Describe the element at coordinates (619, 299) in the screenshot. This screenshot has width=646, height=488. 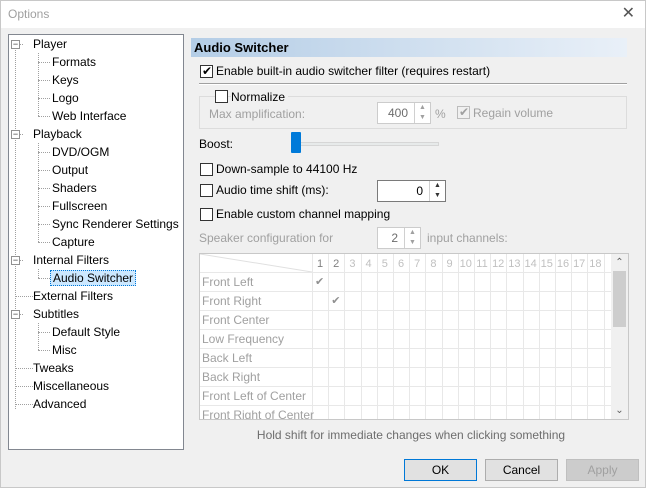
I see `scroll-thumb` at that location.